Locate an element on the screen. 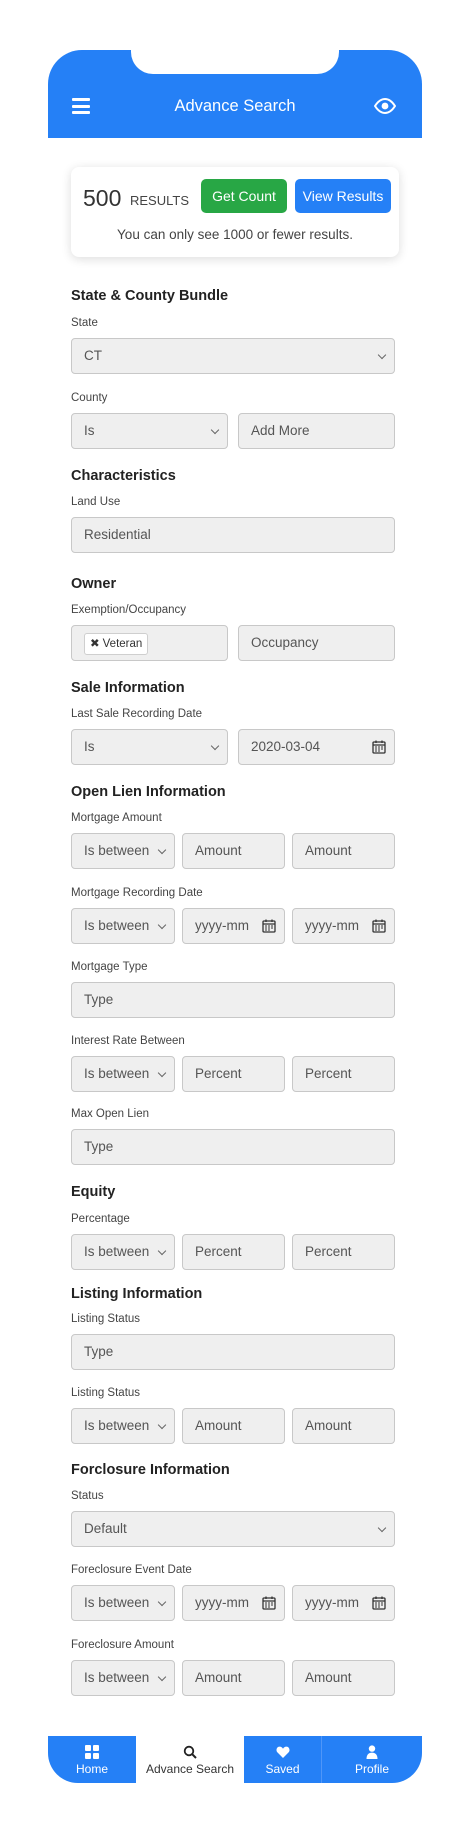 The width and height of the screenshot is (469, 1833). foreclosure-amount-operator-select: Is between is located at coordinates (123, 1678).